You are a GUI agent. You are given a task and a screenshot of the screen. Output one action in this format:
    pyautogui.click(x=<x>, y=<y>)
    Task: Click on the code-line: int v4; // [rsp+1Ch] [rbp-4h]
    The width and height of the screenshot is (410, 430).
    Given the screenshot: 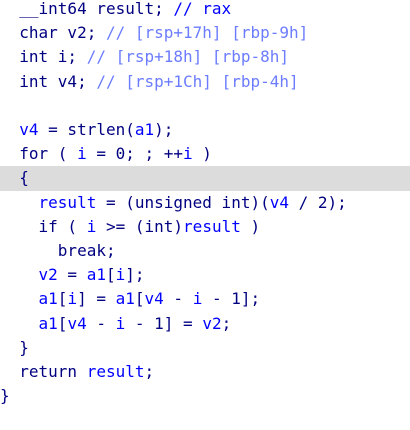 What is the action you would take?
    pyautogui.click(x=205, y=82)
    